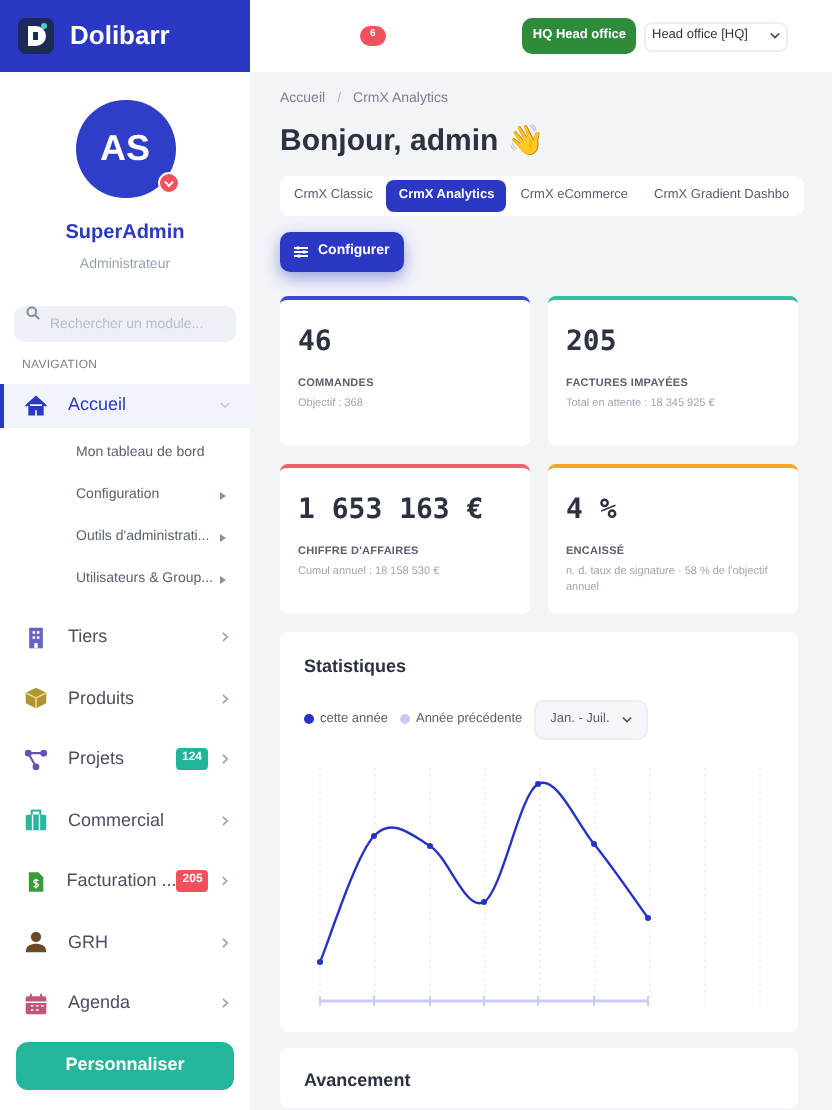 The image size is (832, 1110). Describe the element at coordinates (125, 234) in the screenshot. I see `user-name: SuperAdmin` at that location.